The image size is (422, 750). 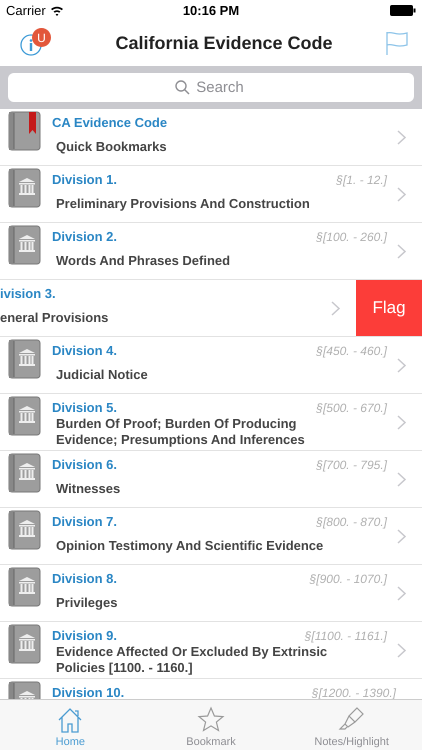 What do you see at coordinates (85, 179) in the screenshot?
I see `division-title: Division 1.` at bounding box center [85, 179].